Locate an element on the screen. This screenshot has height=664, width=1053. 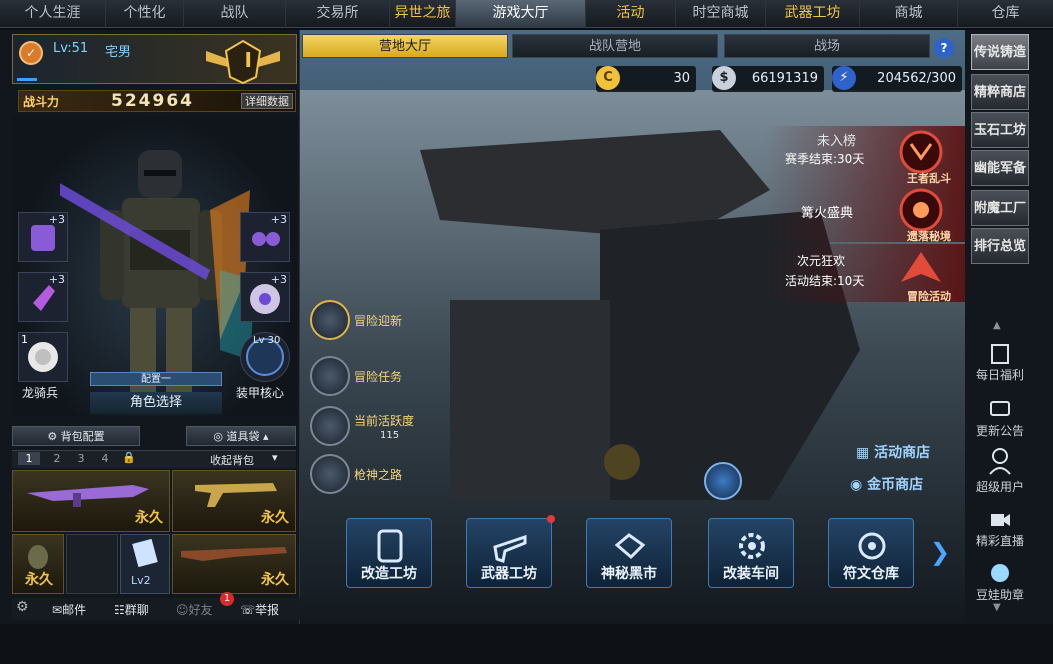
weapon-workshop-button: 武器工坊 is located at coordinates (510, 551).